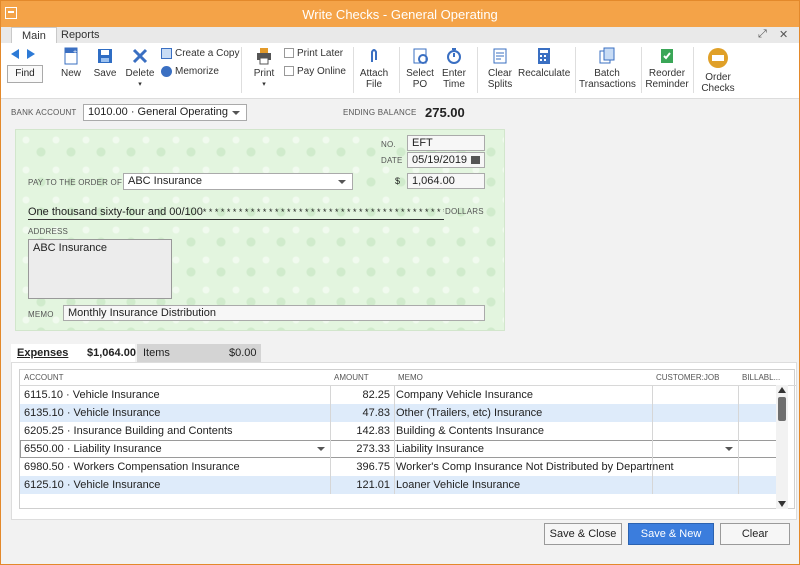 This screenshot has height=565, width=800. I want to click on batch-transactions-button: Batch Transactions, so click(607, 68).